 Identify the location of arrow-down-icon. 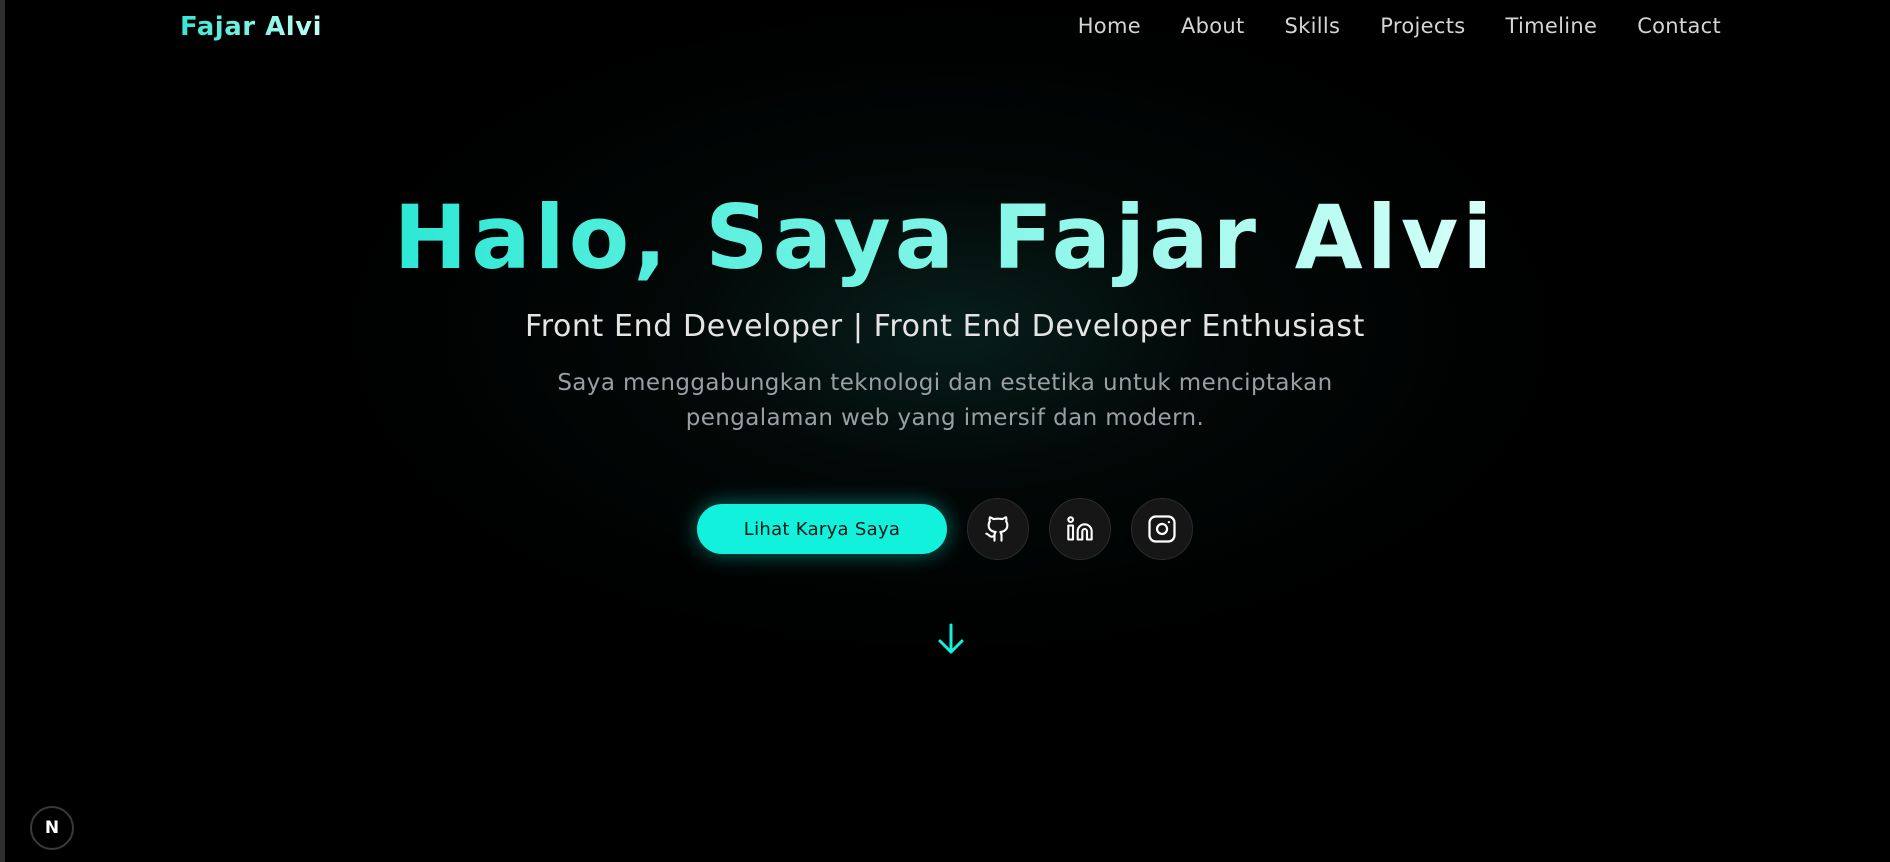
(951, 641).